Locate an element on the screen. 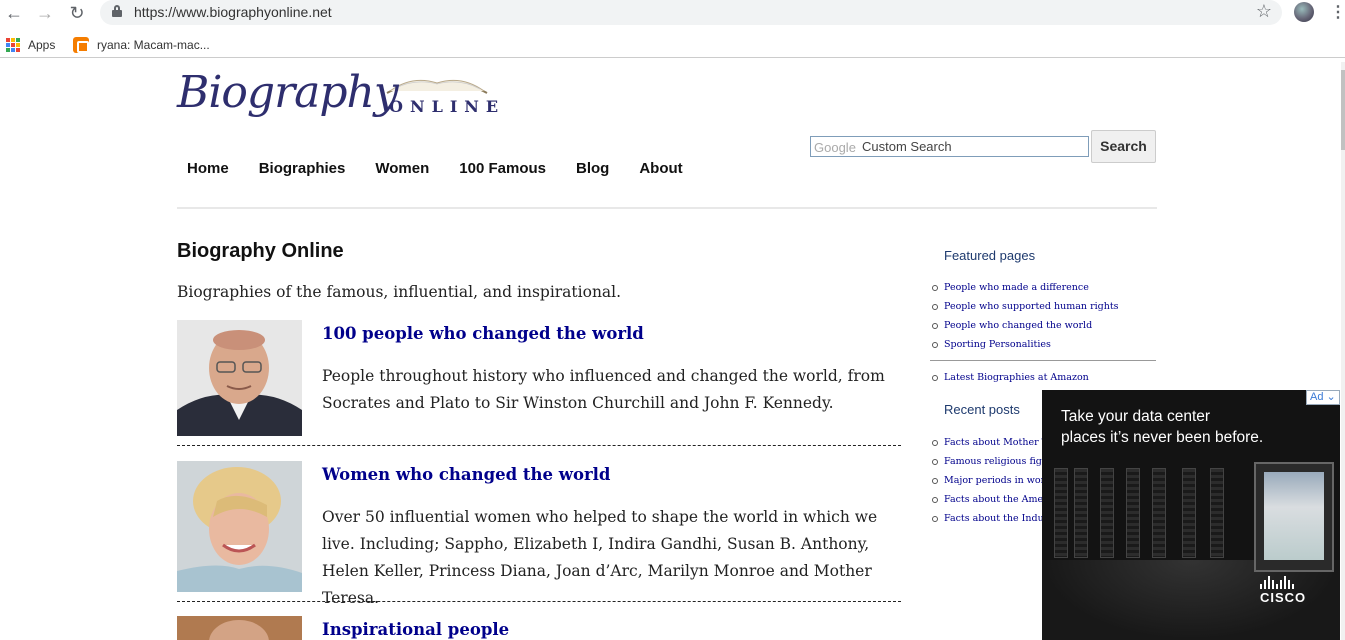  search-button: Search is located at coordinates (1123, 146).